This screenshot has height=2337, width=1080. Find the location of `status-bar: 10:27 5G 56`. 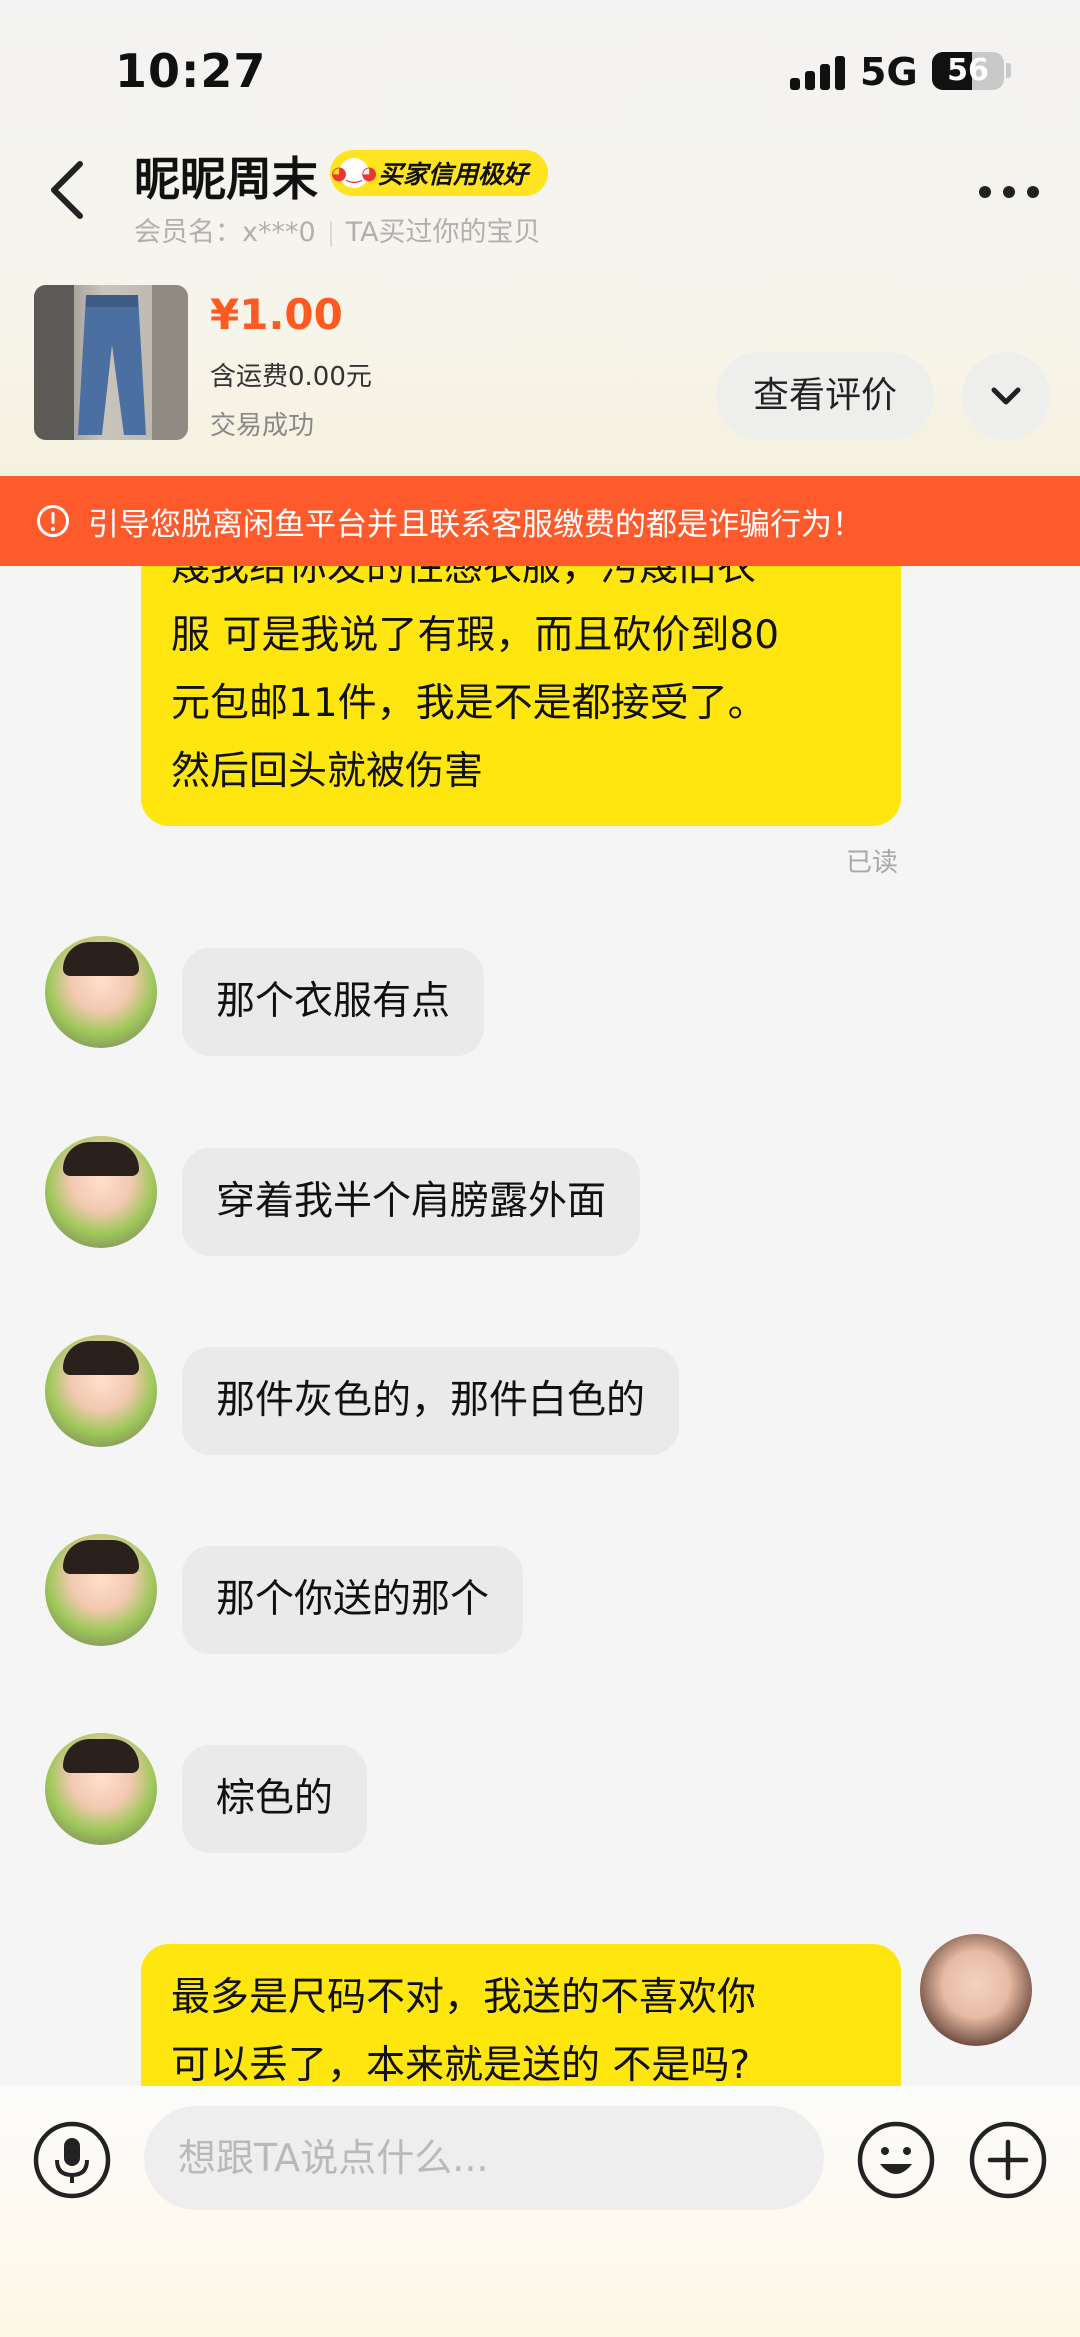

status-bar: 10:27 5G 56 is located at coordinates (540, 70).